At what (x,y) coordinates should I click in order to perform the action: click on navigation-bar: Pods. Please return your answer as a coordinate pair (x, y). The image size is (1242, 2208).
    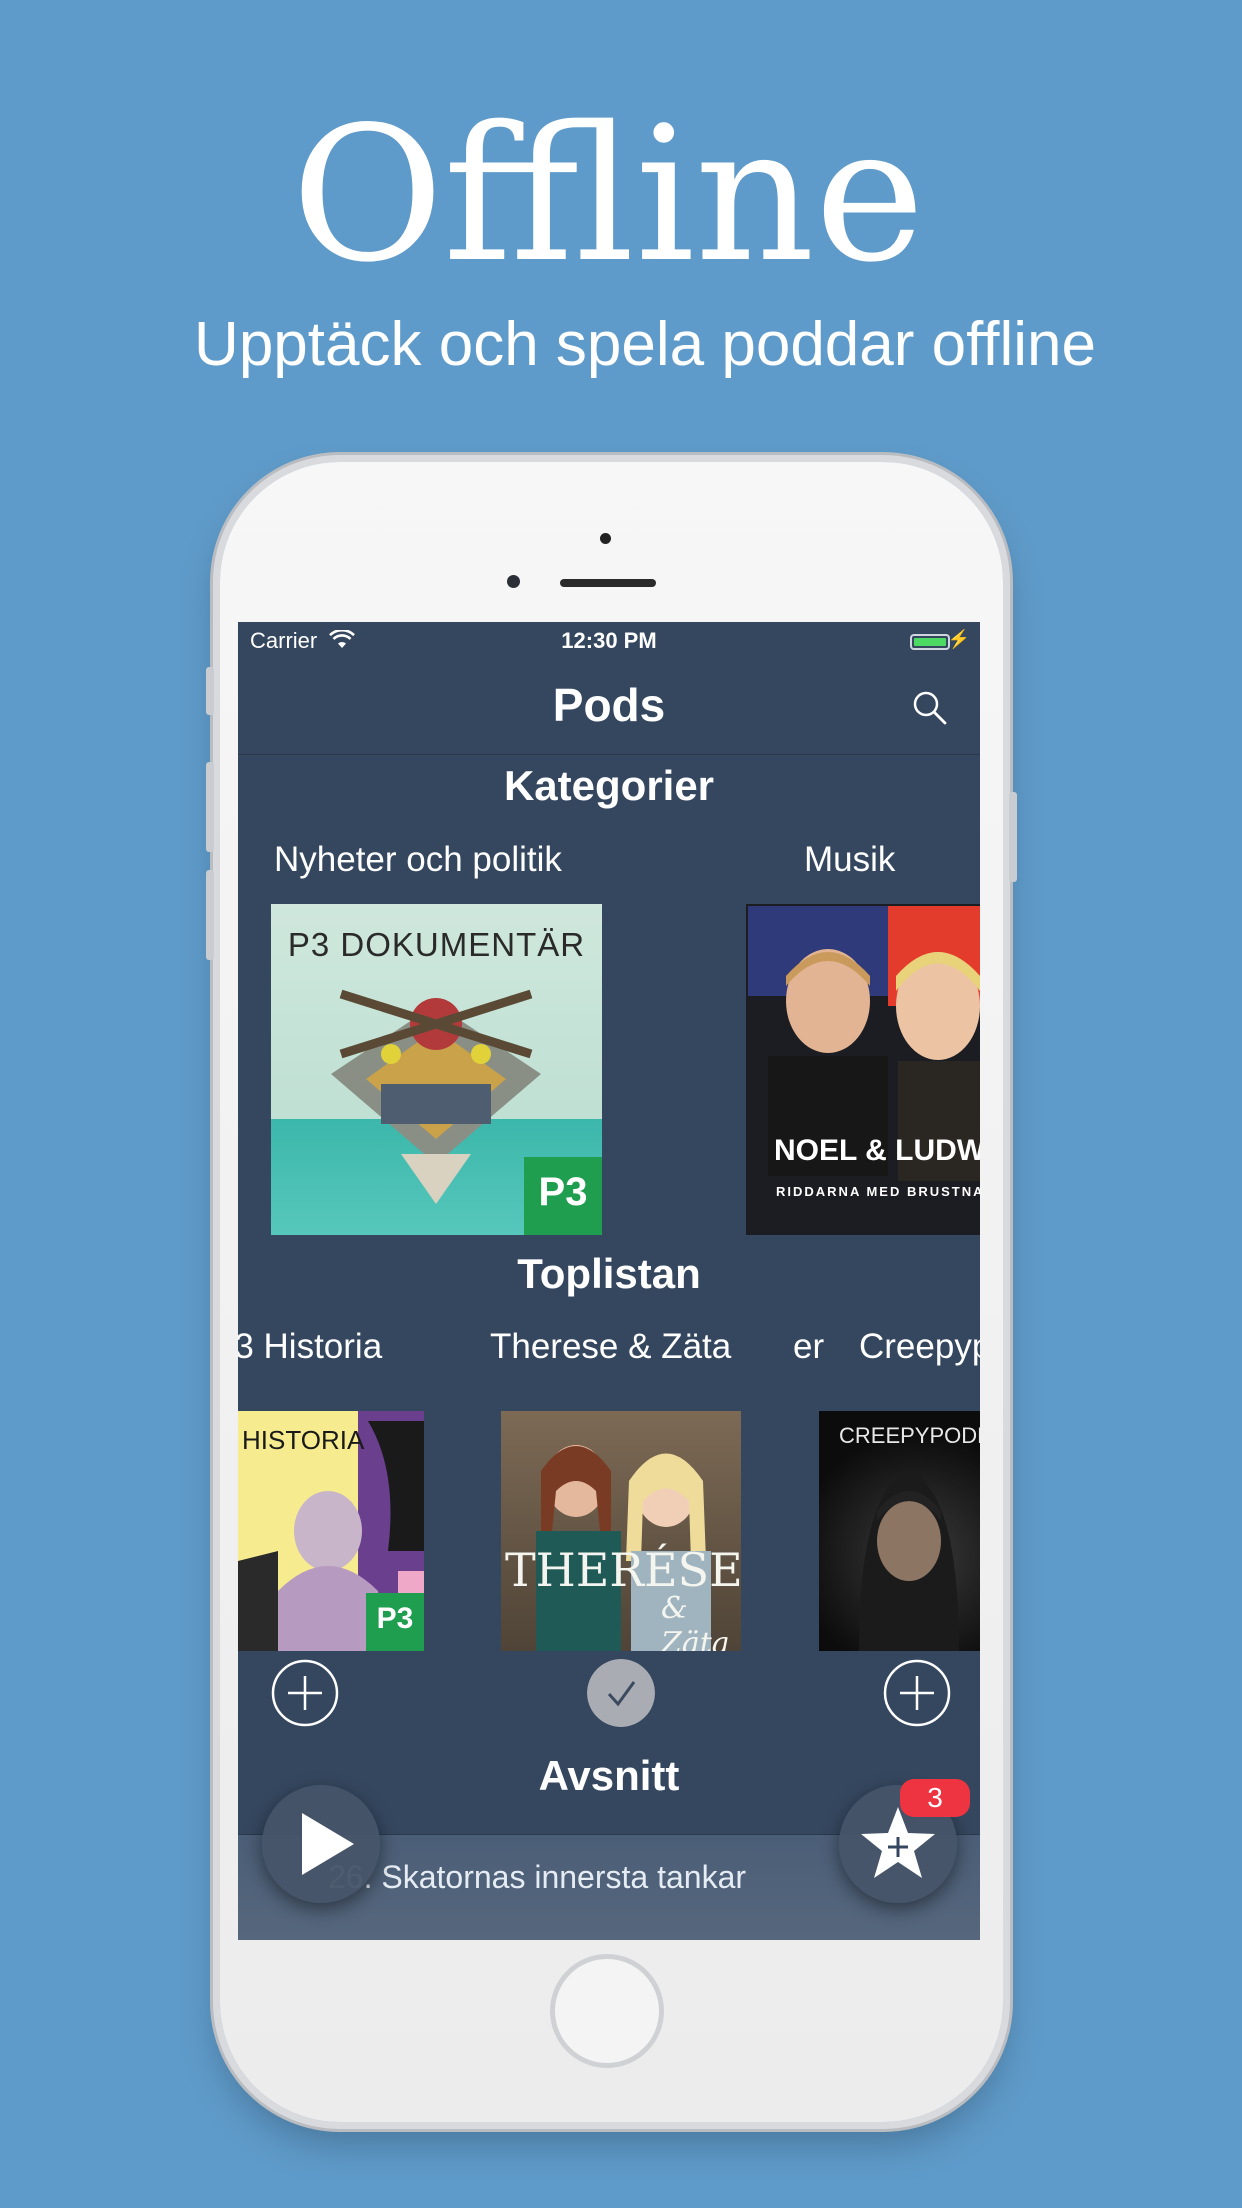
    Looking at the image, I should click on (609, 710).